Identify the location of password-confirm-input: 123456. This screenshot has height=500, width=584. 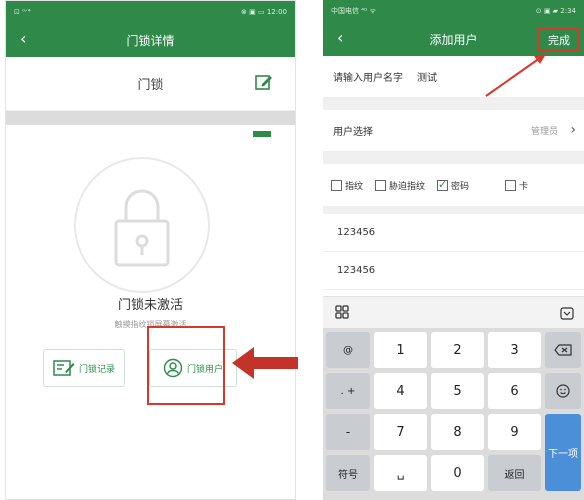
(453, 271).